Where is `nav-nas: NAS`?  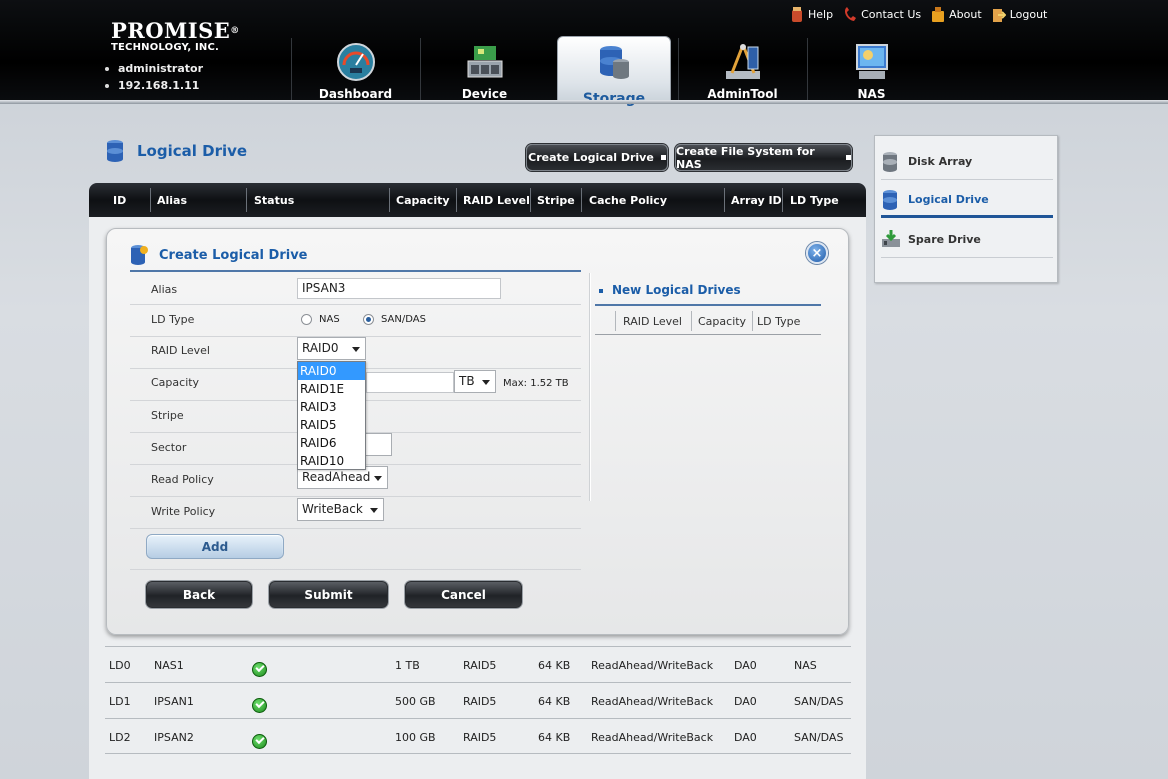 nav-nas: NAS is located at coordinates (871, 70).